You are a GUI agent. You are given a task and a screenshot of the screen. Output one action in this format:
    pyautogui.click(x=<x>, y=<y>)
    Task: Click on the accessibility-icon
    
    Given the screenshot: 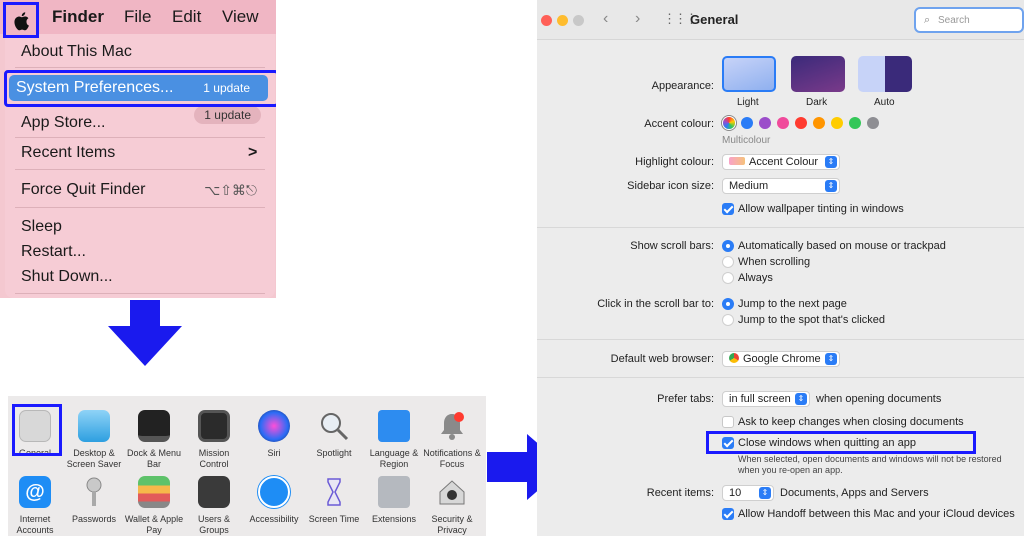 What is the action you would take?
    pyautogui.click(x=274, y=492)
    